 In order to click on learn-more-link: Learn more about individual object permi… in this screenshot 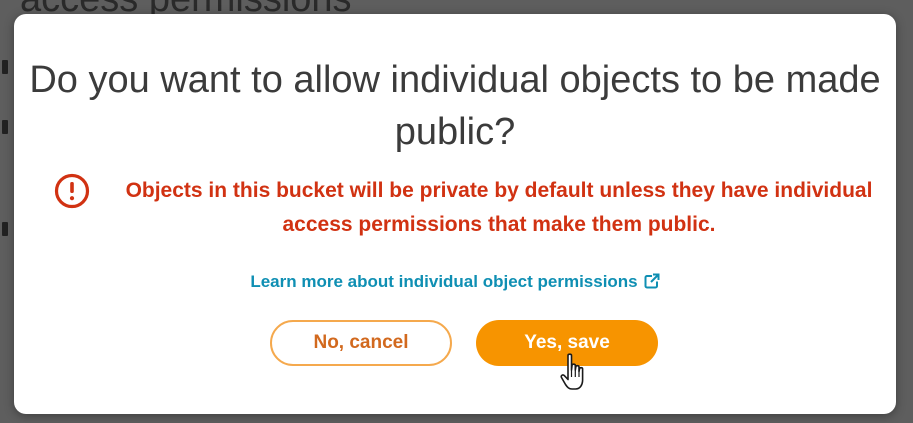, I will do `click(455, 282)`.